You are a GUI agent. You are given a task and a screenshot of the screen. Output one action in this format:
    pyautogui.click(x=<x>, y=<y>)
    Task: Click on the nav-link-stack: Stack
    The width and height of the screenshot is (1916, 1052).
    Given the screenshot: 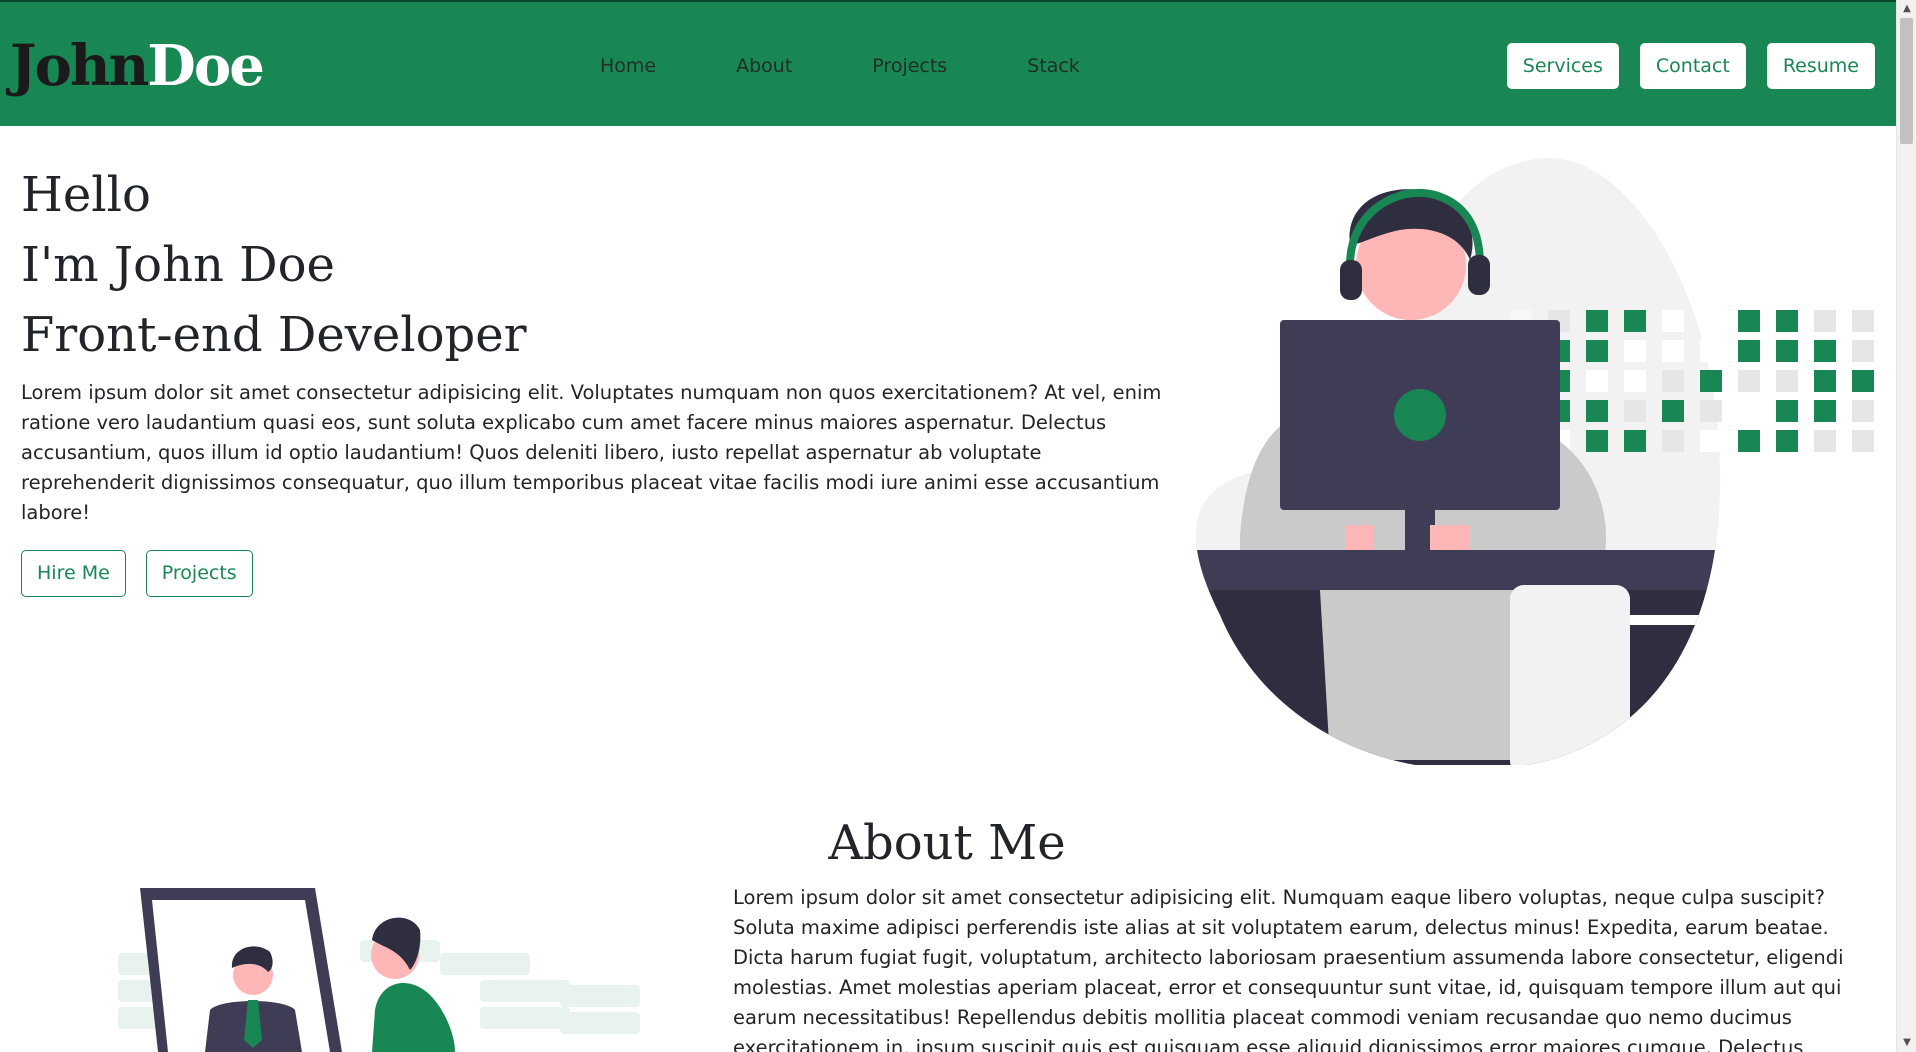 What is the action you would take?
    pyautogui.click(x=1053, y=66)
    